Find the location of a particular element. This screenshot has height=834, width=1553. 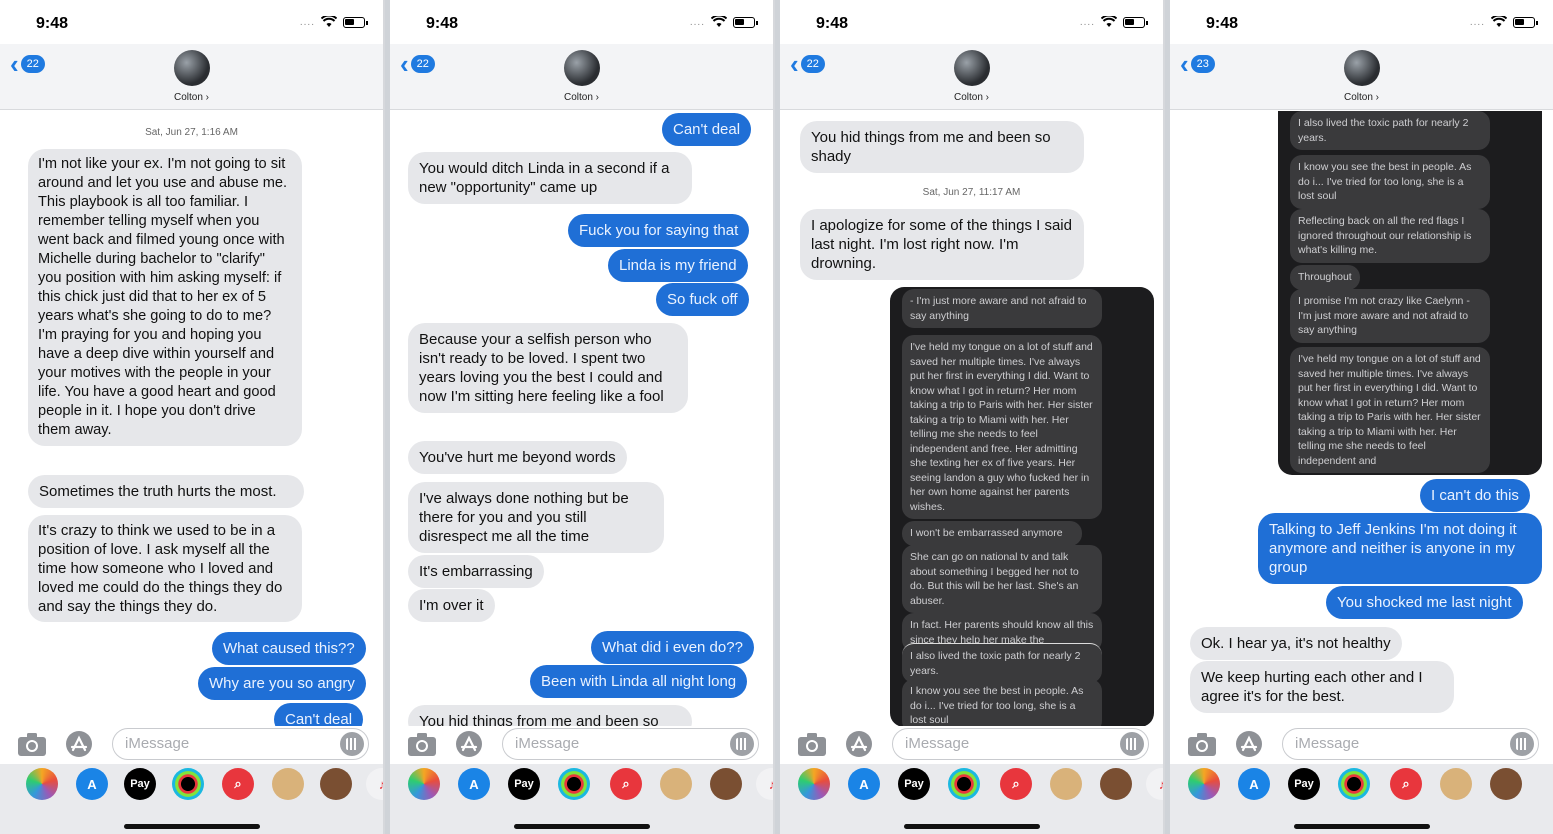

message-sent: What caused this?? is located at coordinates (289, 648).